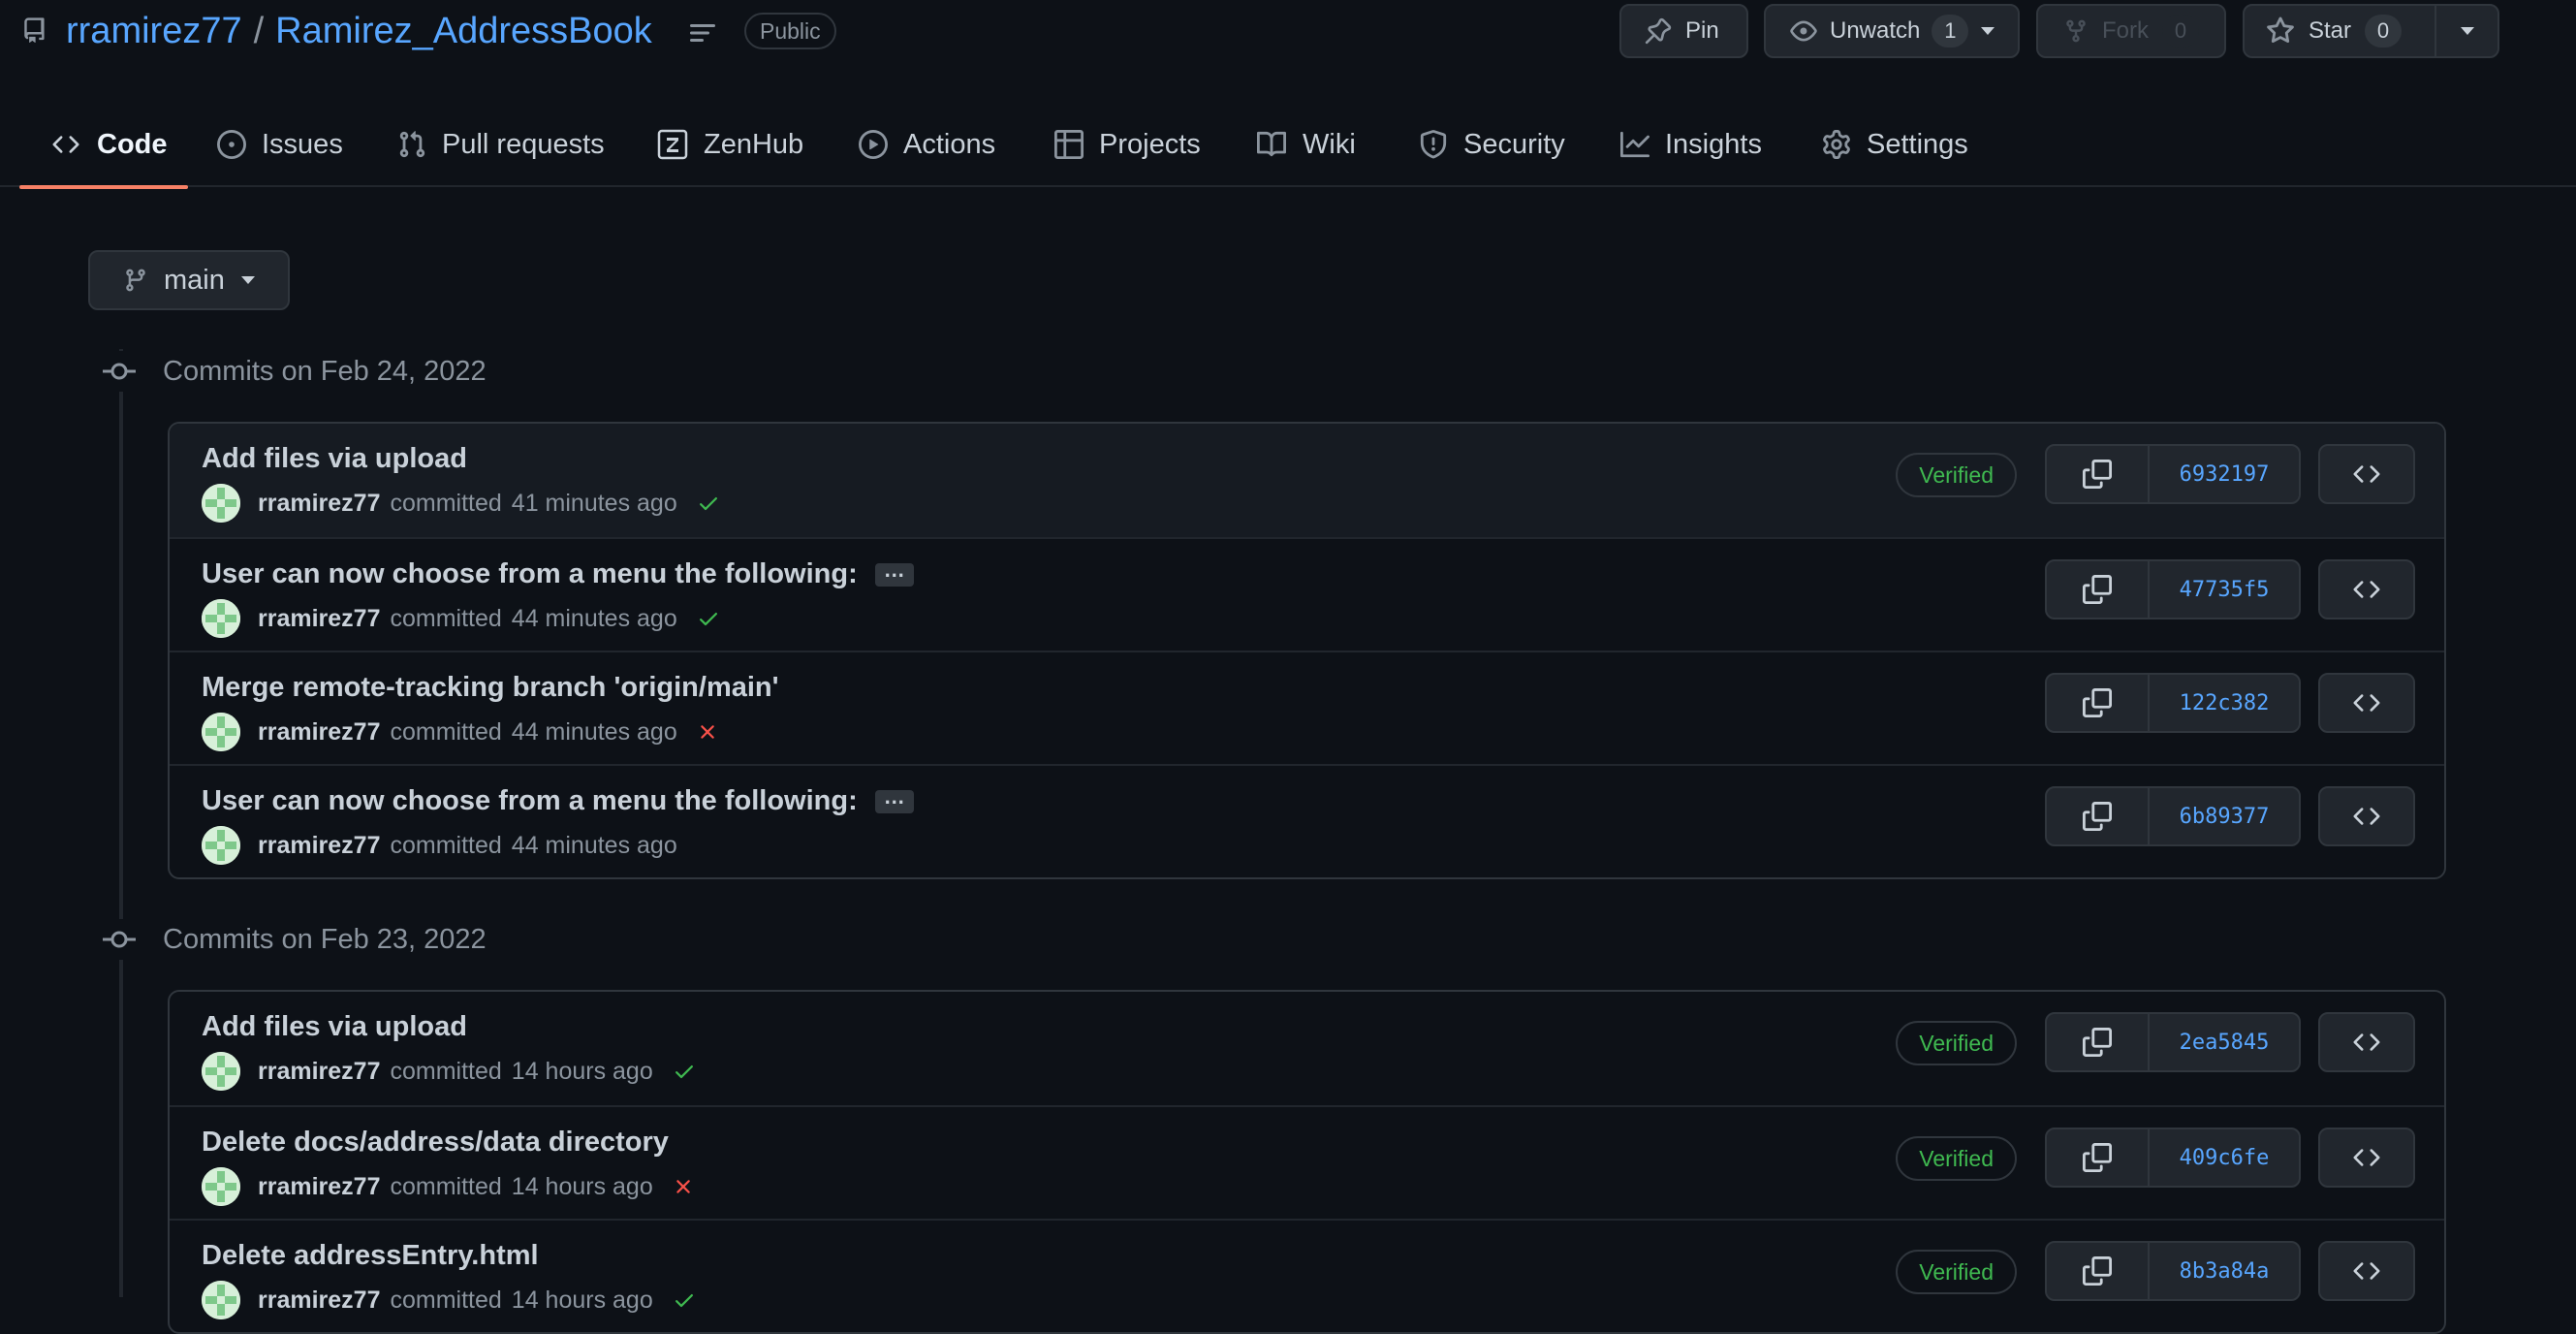 This screenshot has width=2576, height=1334. Describe the element at coordinates (1895, 145) in the screenshot. I see `tab-settings: Settings` at that location.